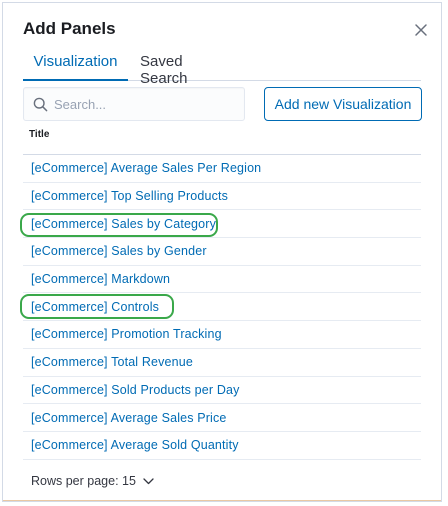 This screenshot has height=506, width=448. What do you see at coordinates (126, 334) in the screenshot?
I see `list-item-link: [eCommerce] Promotion Tracking` at bounding box center [126, 334].